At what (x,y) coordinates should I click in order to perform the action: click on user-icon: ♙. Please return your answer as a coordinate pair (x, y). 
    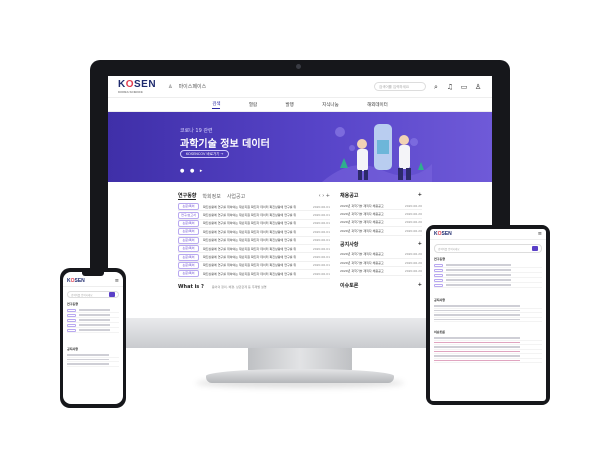
    Looking at the image, I should click on (478, 87).